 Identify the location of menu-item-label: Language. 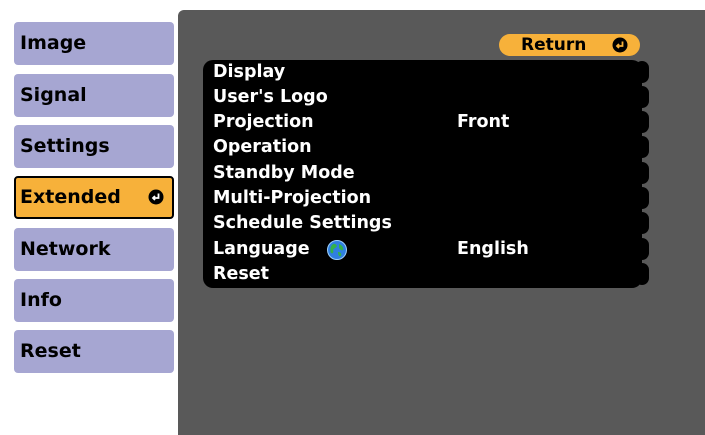
(261, 249).